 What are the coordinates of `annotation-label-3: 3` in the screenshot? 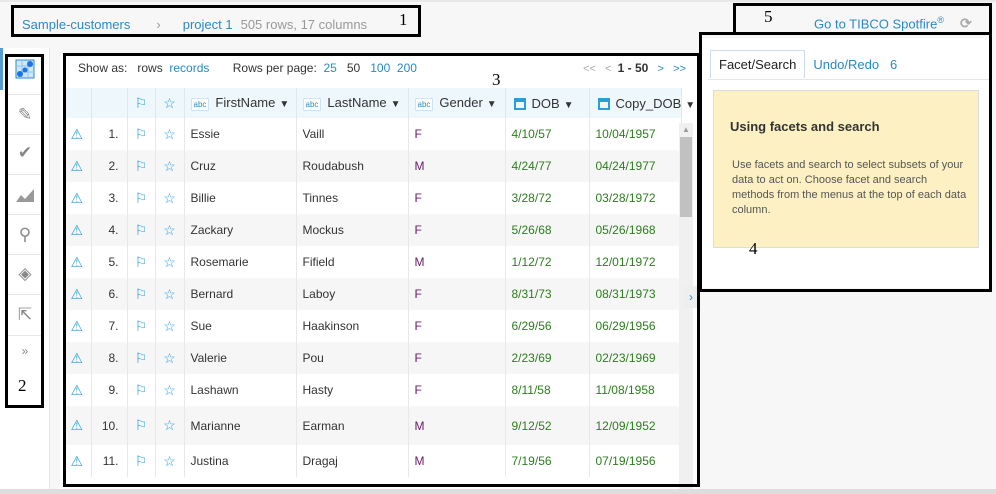 It's located at (496, 79).